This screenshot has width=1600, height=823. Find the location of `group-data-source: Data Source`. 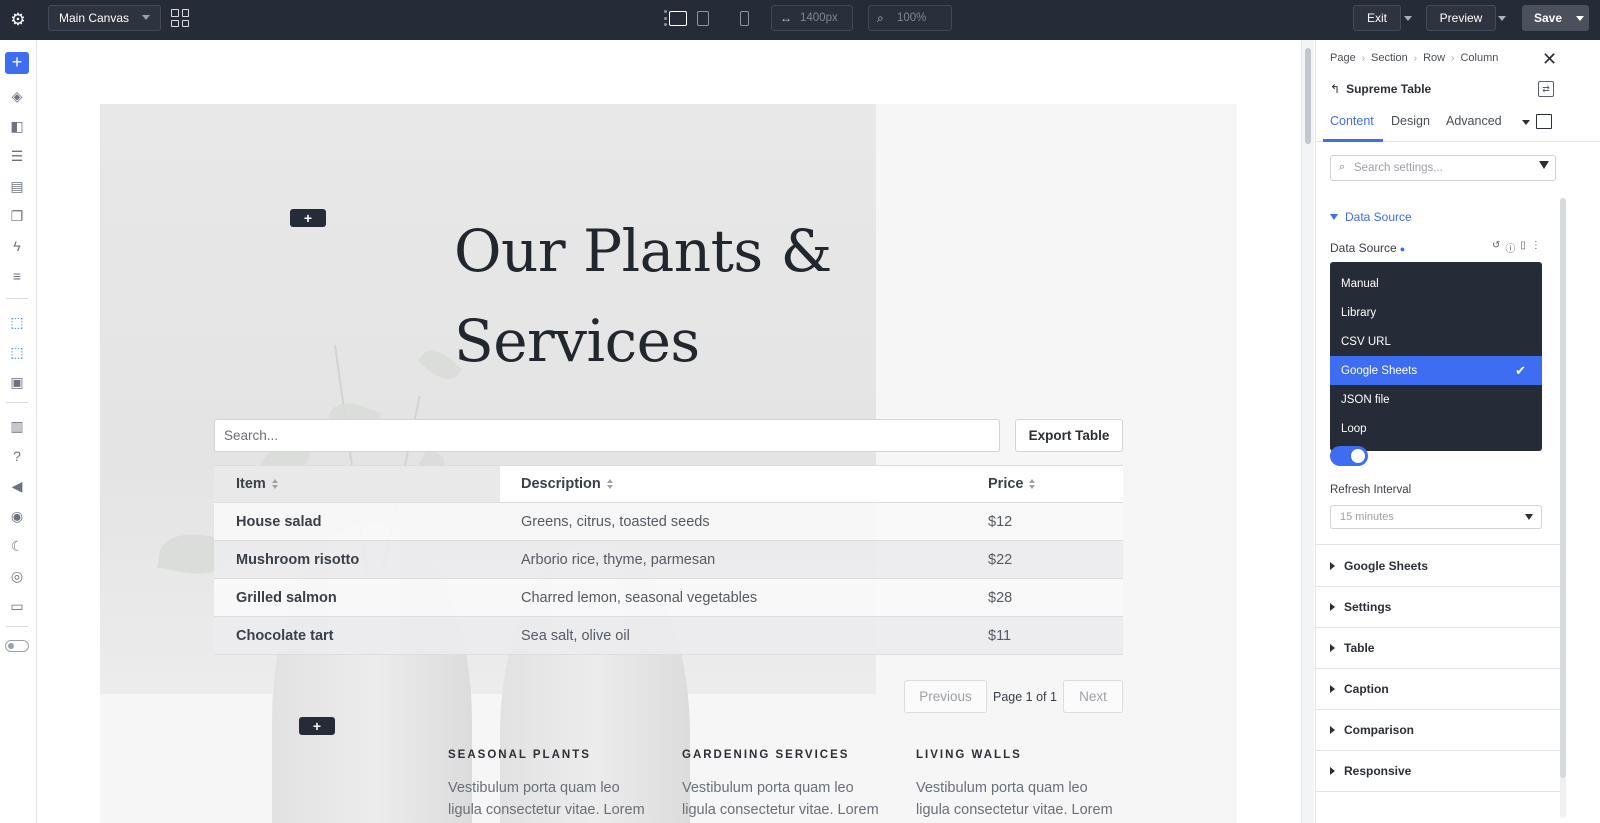

group-data-source: Data Source is located at coordinates (1371, 217).